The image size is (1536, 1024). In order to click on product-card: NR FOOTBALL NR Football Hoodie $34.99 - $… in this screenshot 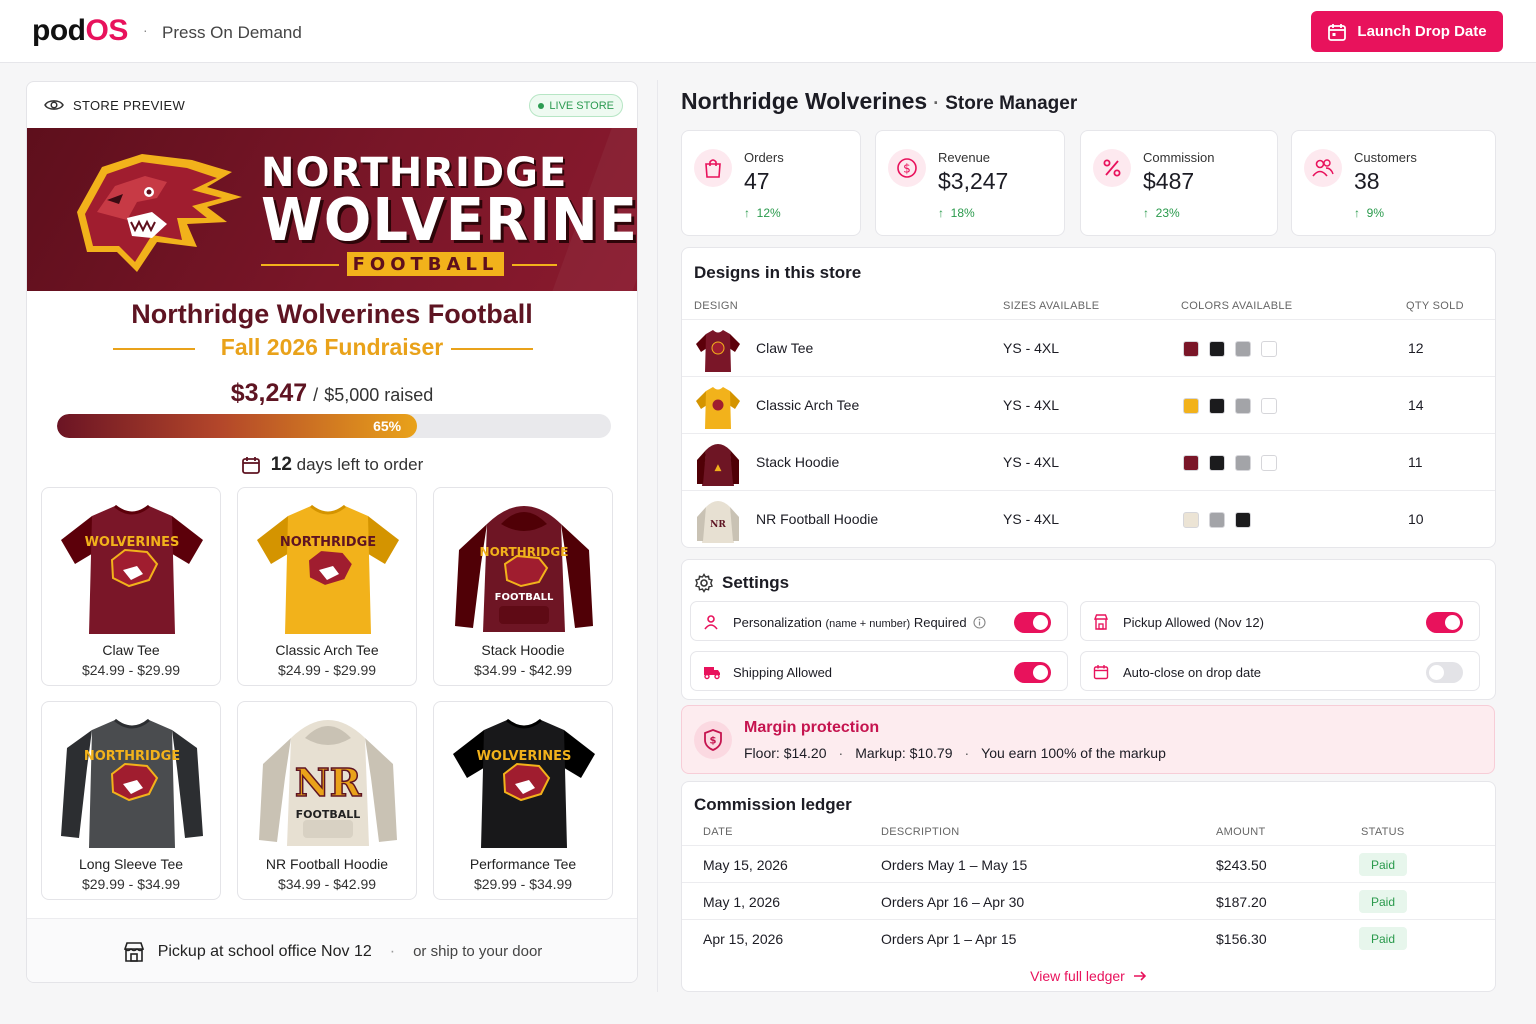, I will do `click(327, 800)`.